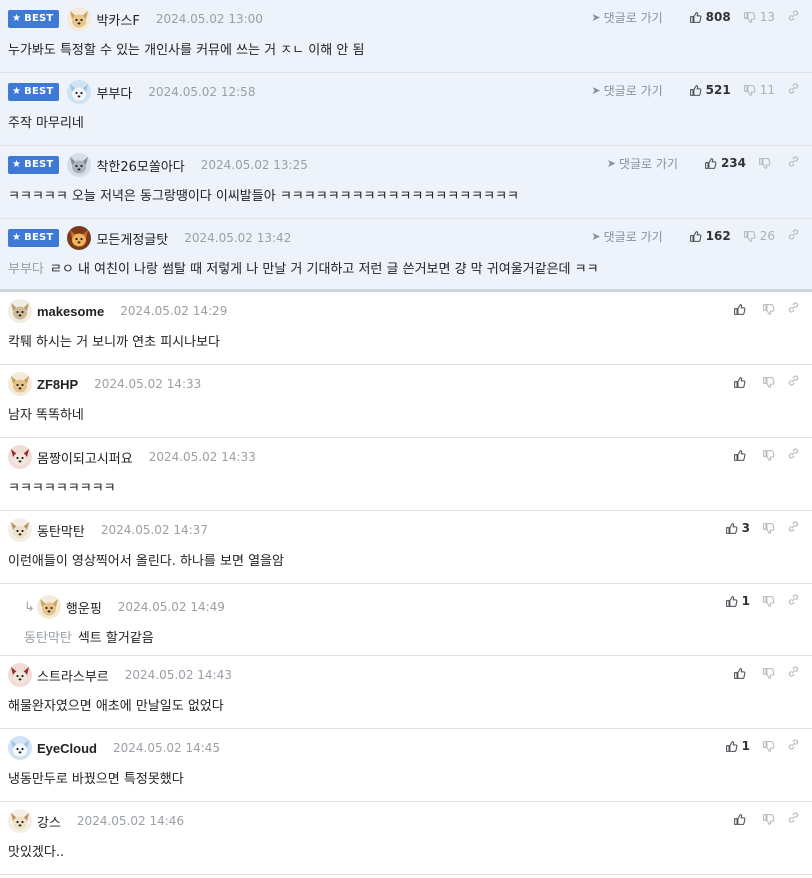  I want to click on downvote-count: 11, so click(767, 90).